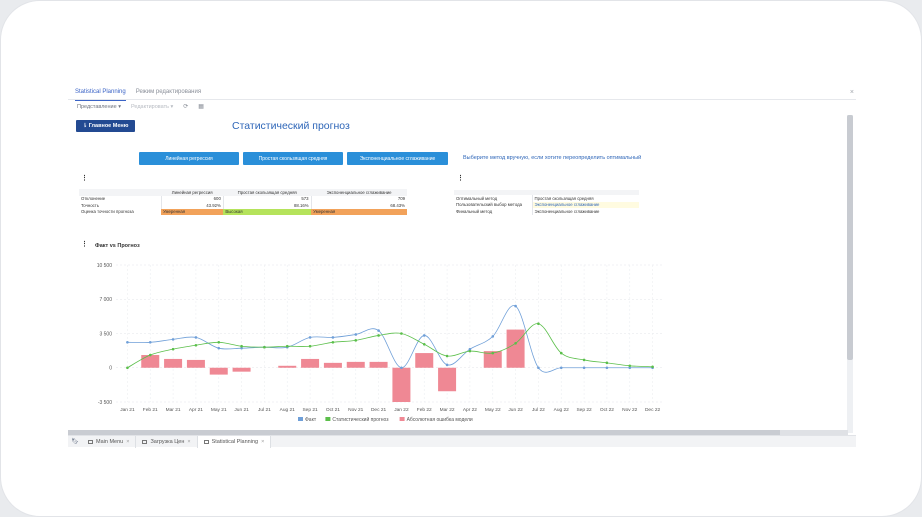  Describe the element at coordinates (359, 211) in the screenshot. I see `rating-cell: Умеренная` at that location.